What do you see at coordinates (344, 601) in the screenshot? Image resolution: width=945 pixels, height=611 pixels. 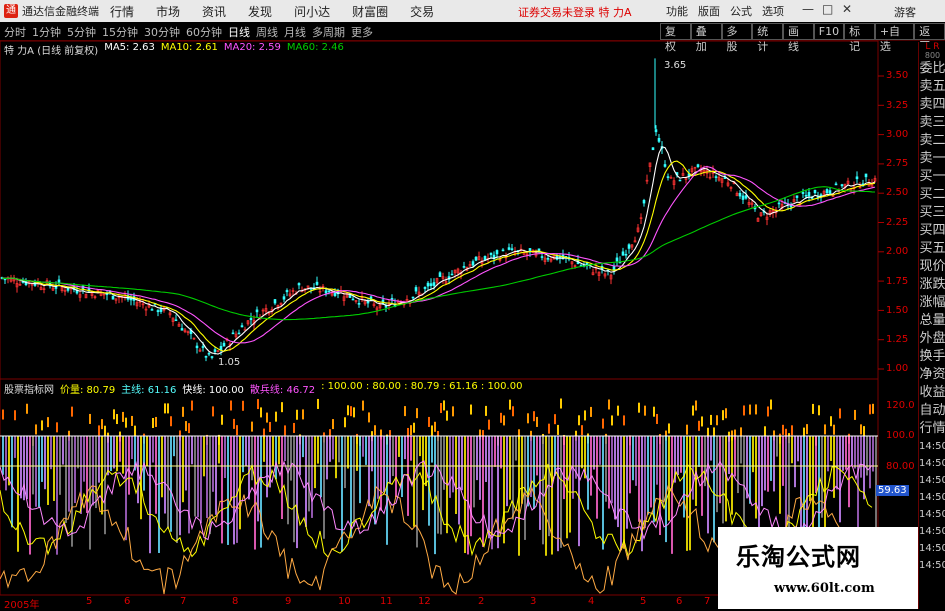 I see `date-tick: 10` at bounding box center [344, 601].